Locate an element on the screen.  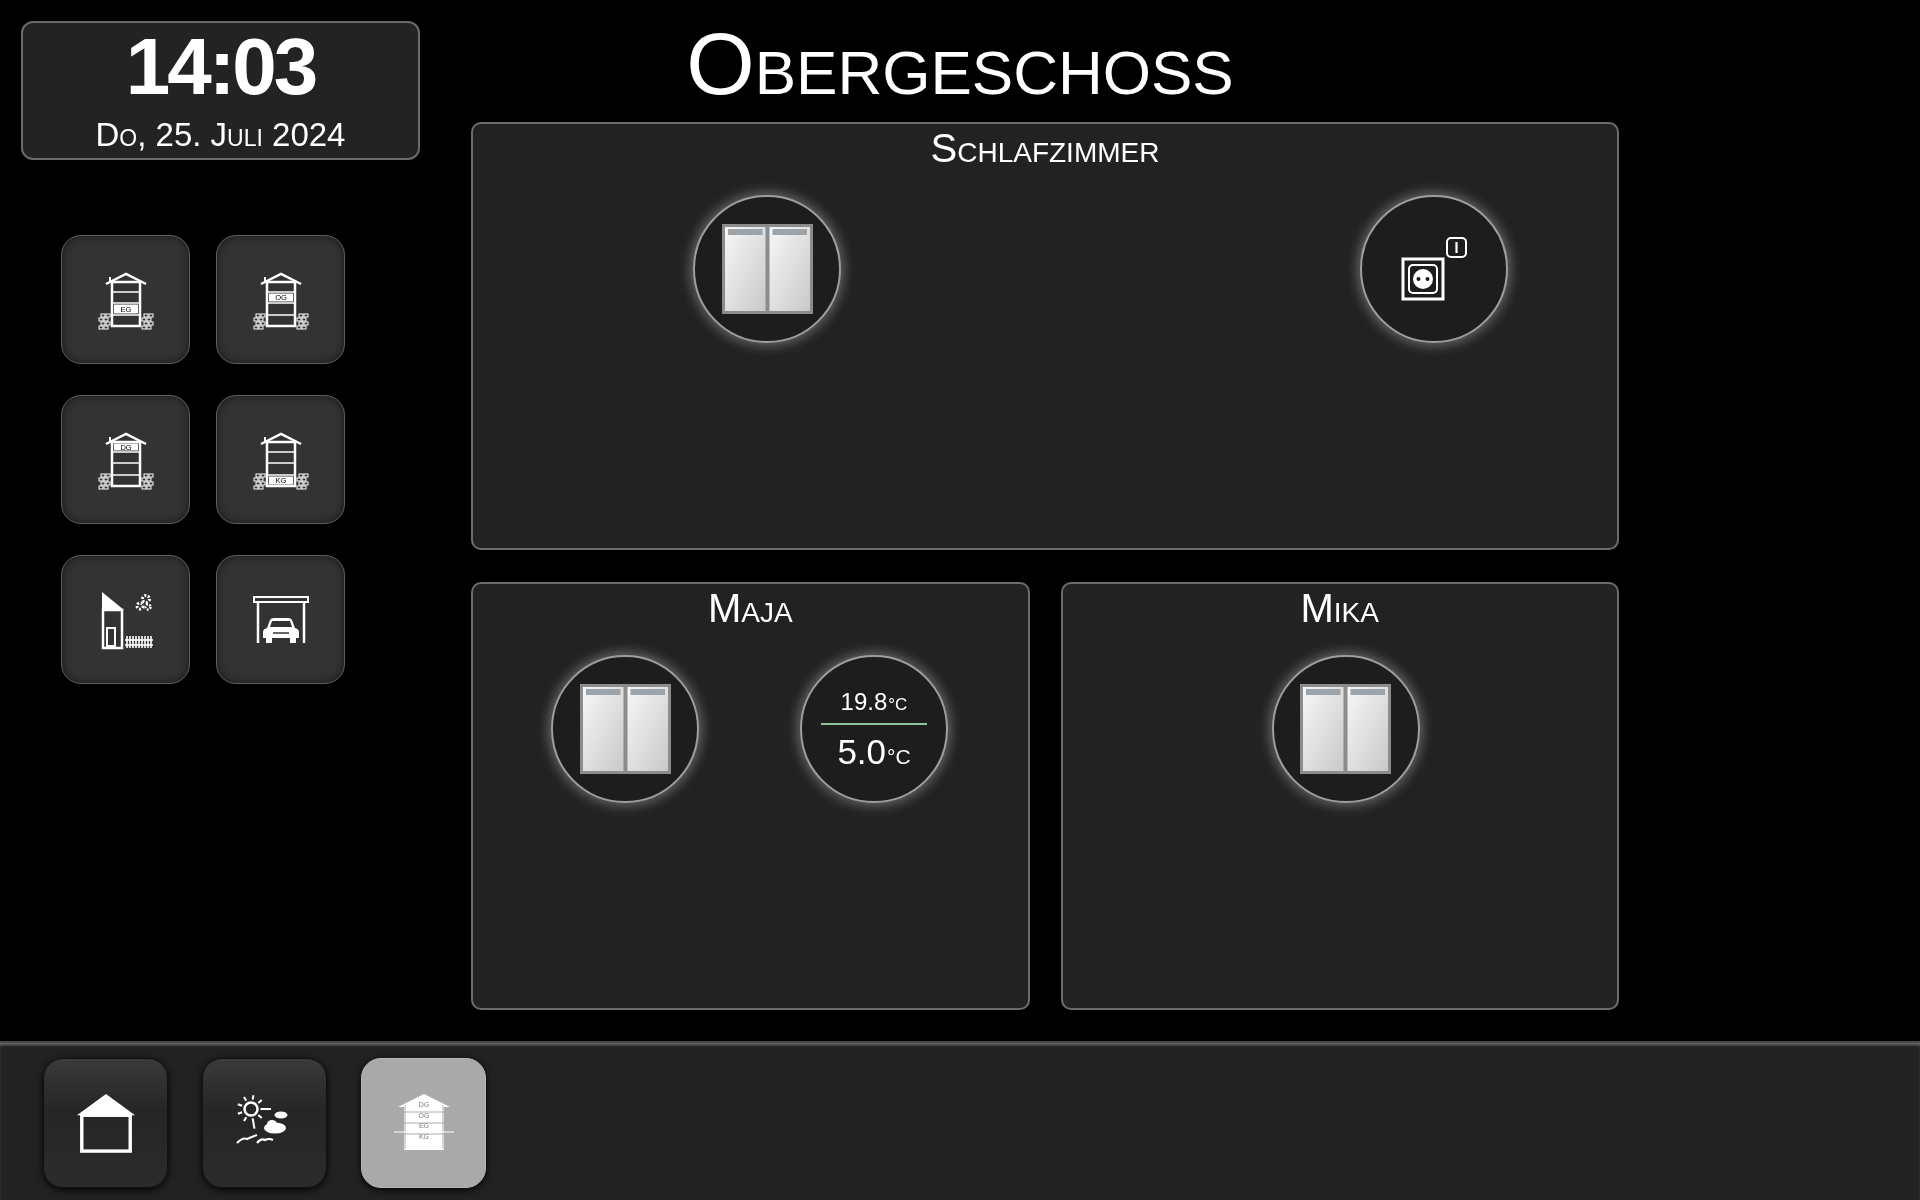
socket-button is located at coordinates (1434, 269).